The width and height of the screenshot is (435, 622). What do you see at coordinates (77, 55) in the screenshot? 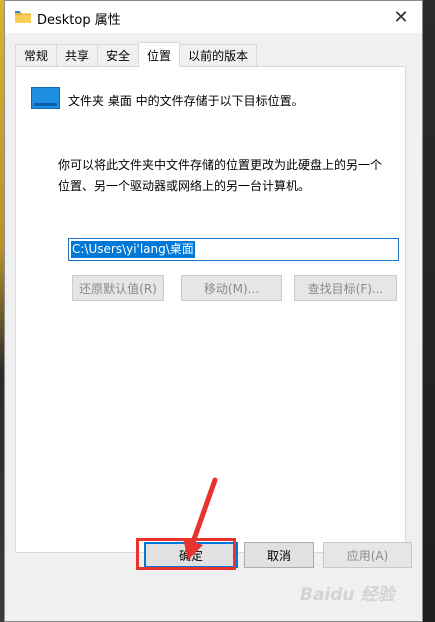
I see `tab-sharing: 共享` at bounding box center [77, 55].